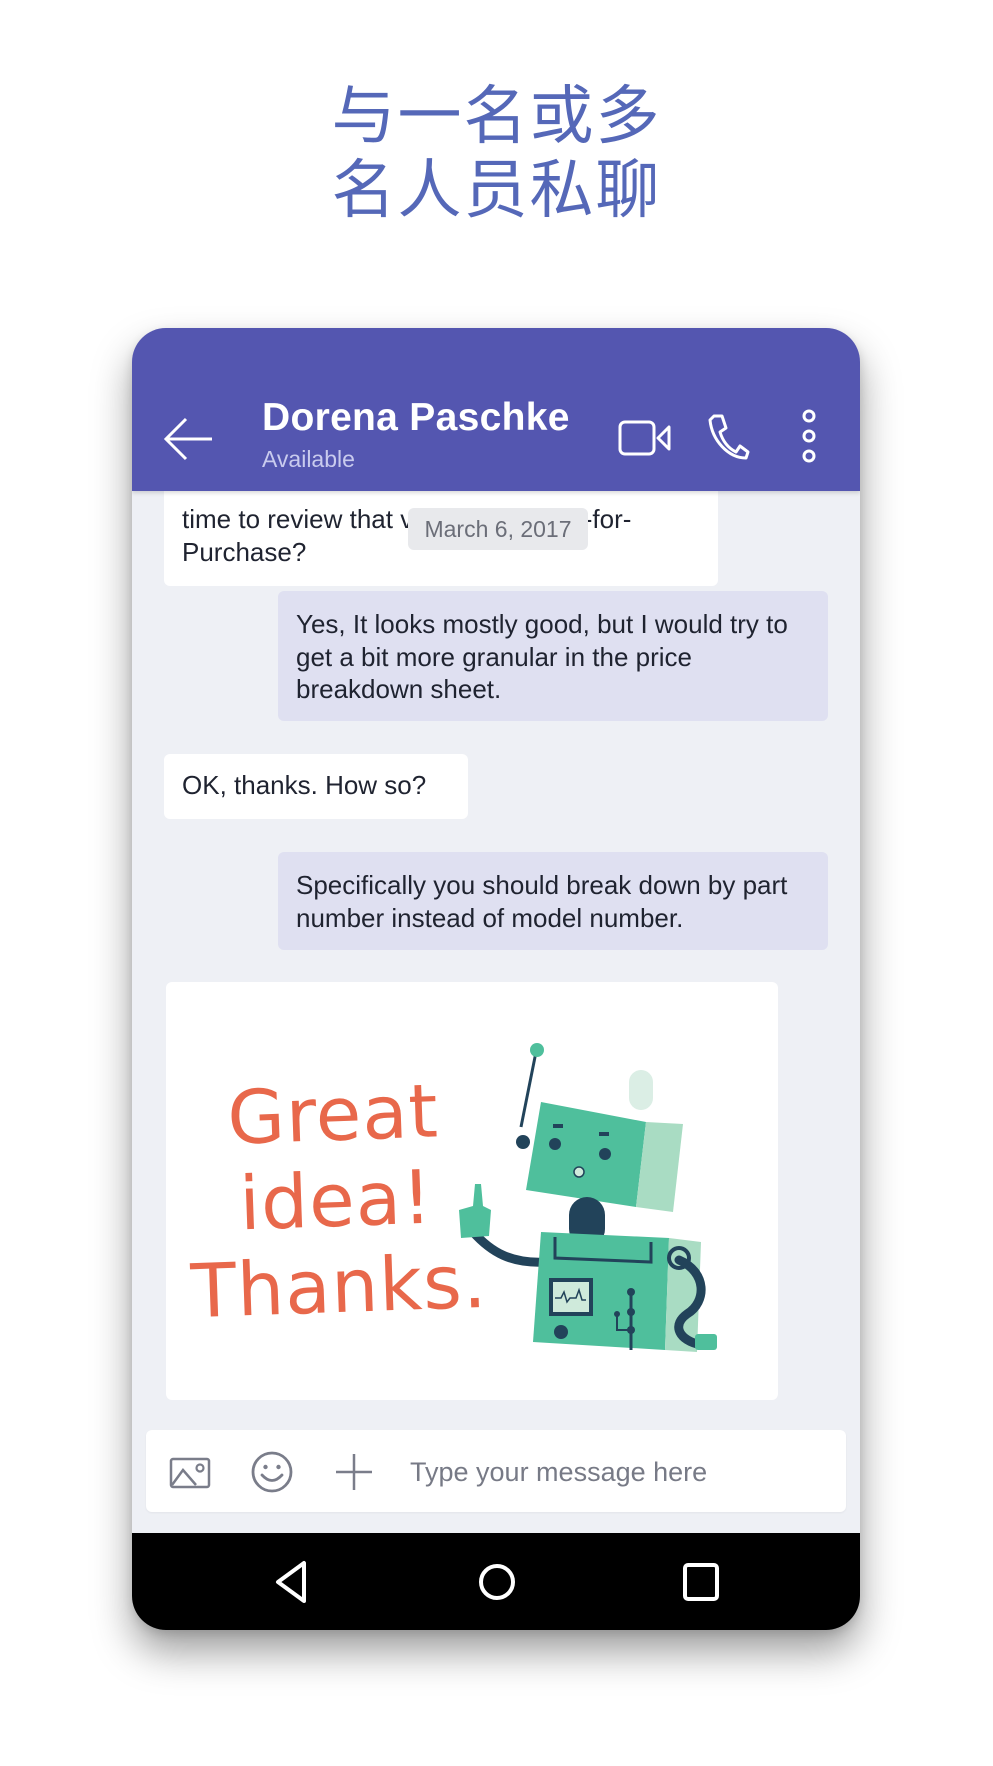 This screenshot has height=1766, width=993. What do you see at coordinates (498, 529) in the screenshot?
I see `date-separator: March 6, 2017` at bounding box center [498, 529].